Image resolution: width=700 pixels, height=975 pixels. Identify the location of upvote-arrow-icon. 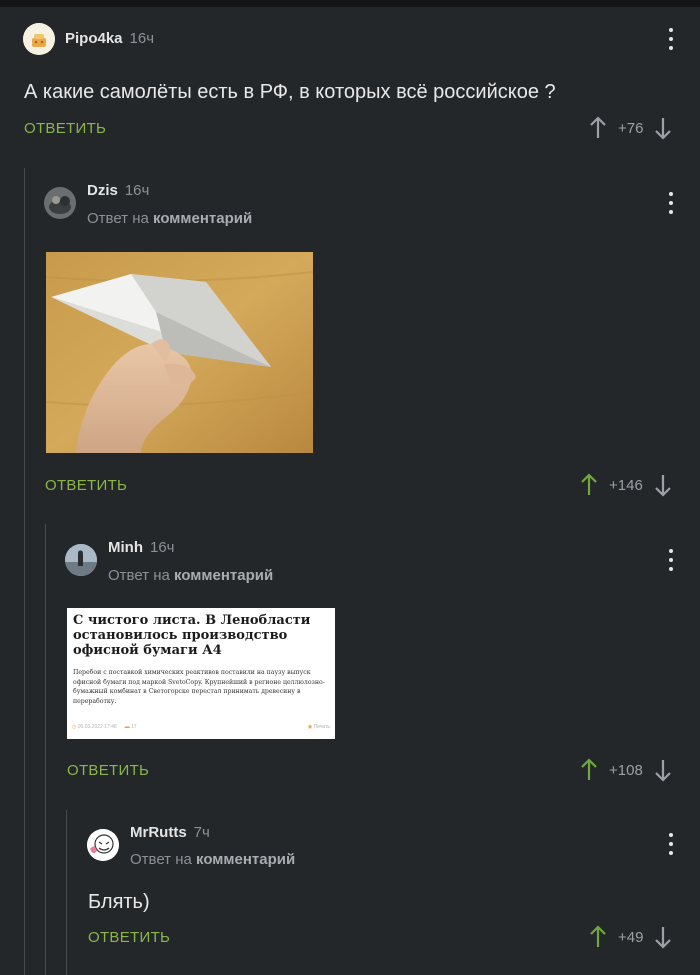
(598, 937).